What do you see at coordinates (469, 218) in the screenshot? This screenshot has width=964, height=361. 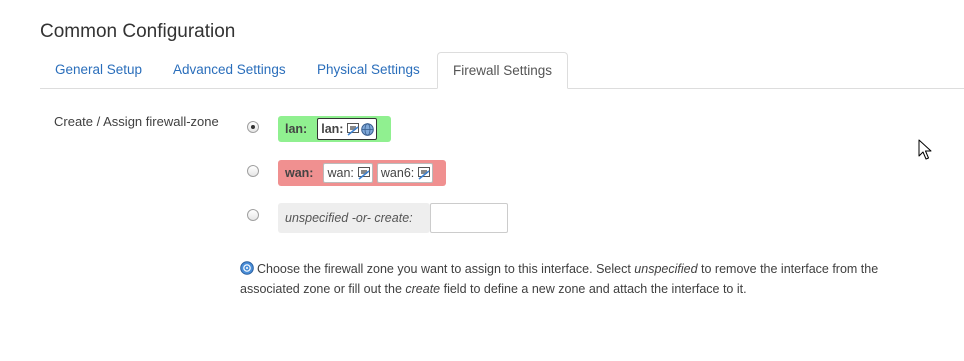 I see `create-zone-input` at bounding box center [469, 218].